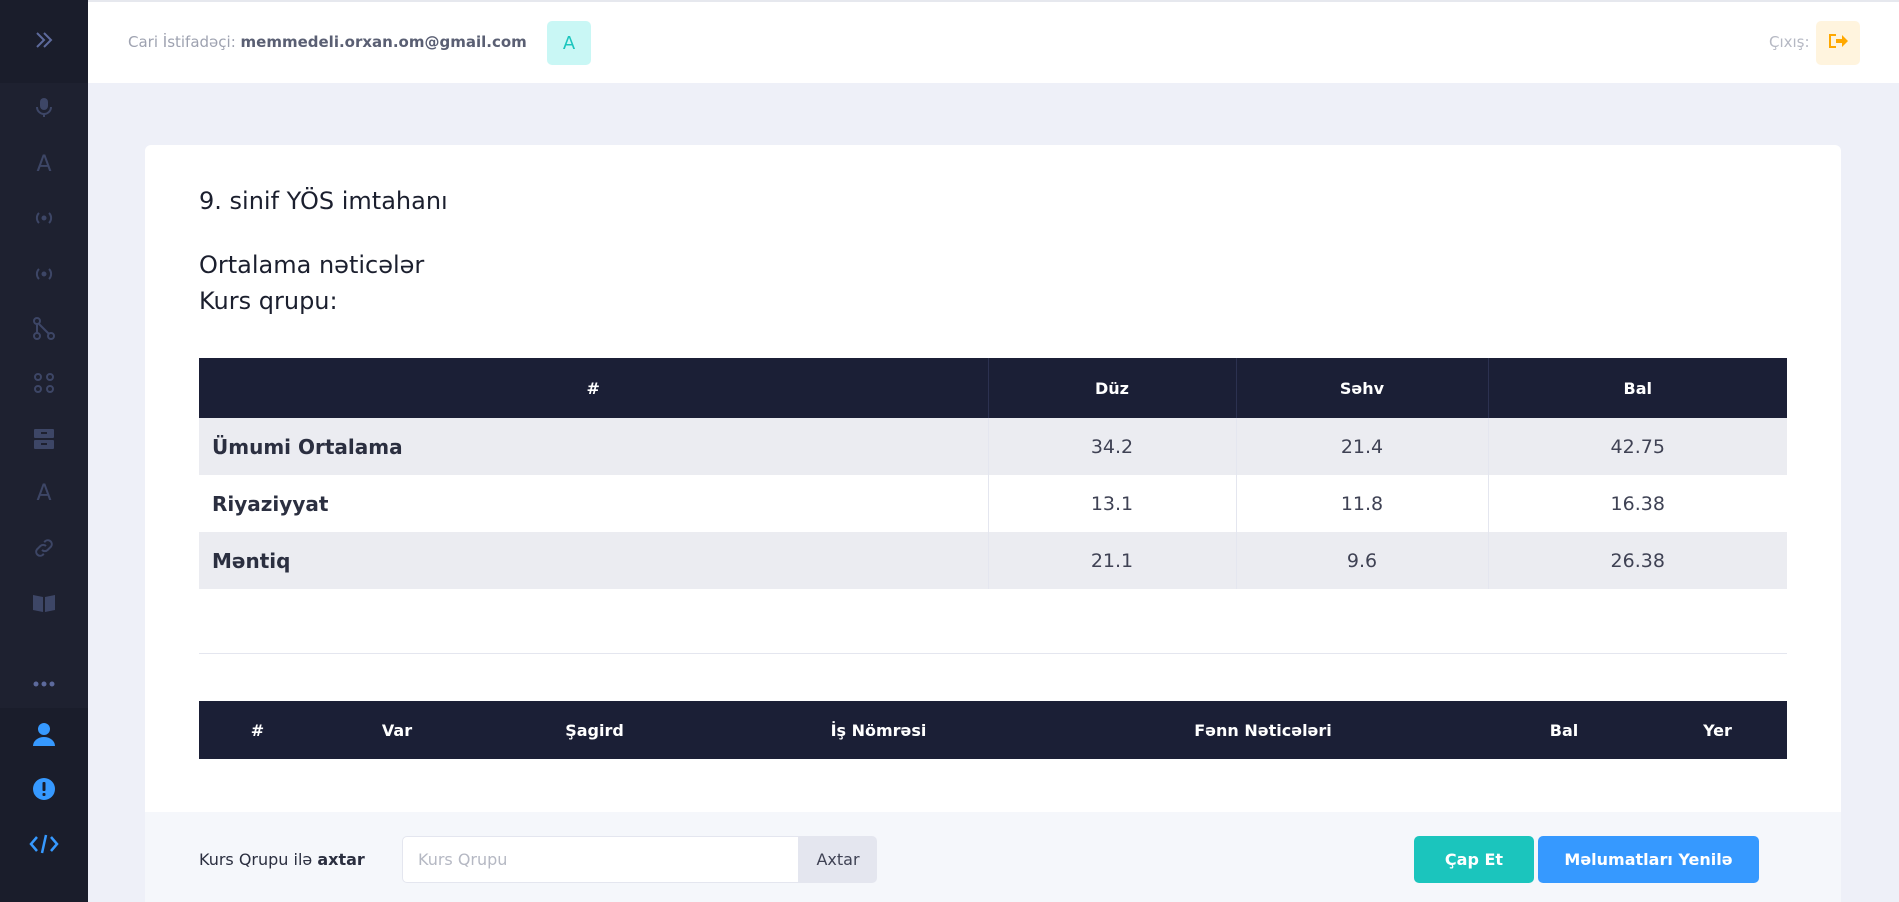 This screenshot has width=1899, height=902. I want to click on cell-sehv: 9.6, so click(1362, 560).